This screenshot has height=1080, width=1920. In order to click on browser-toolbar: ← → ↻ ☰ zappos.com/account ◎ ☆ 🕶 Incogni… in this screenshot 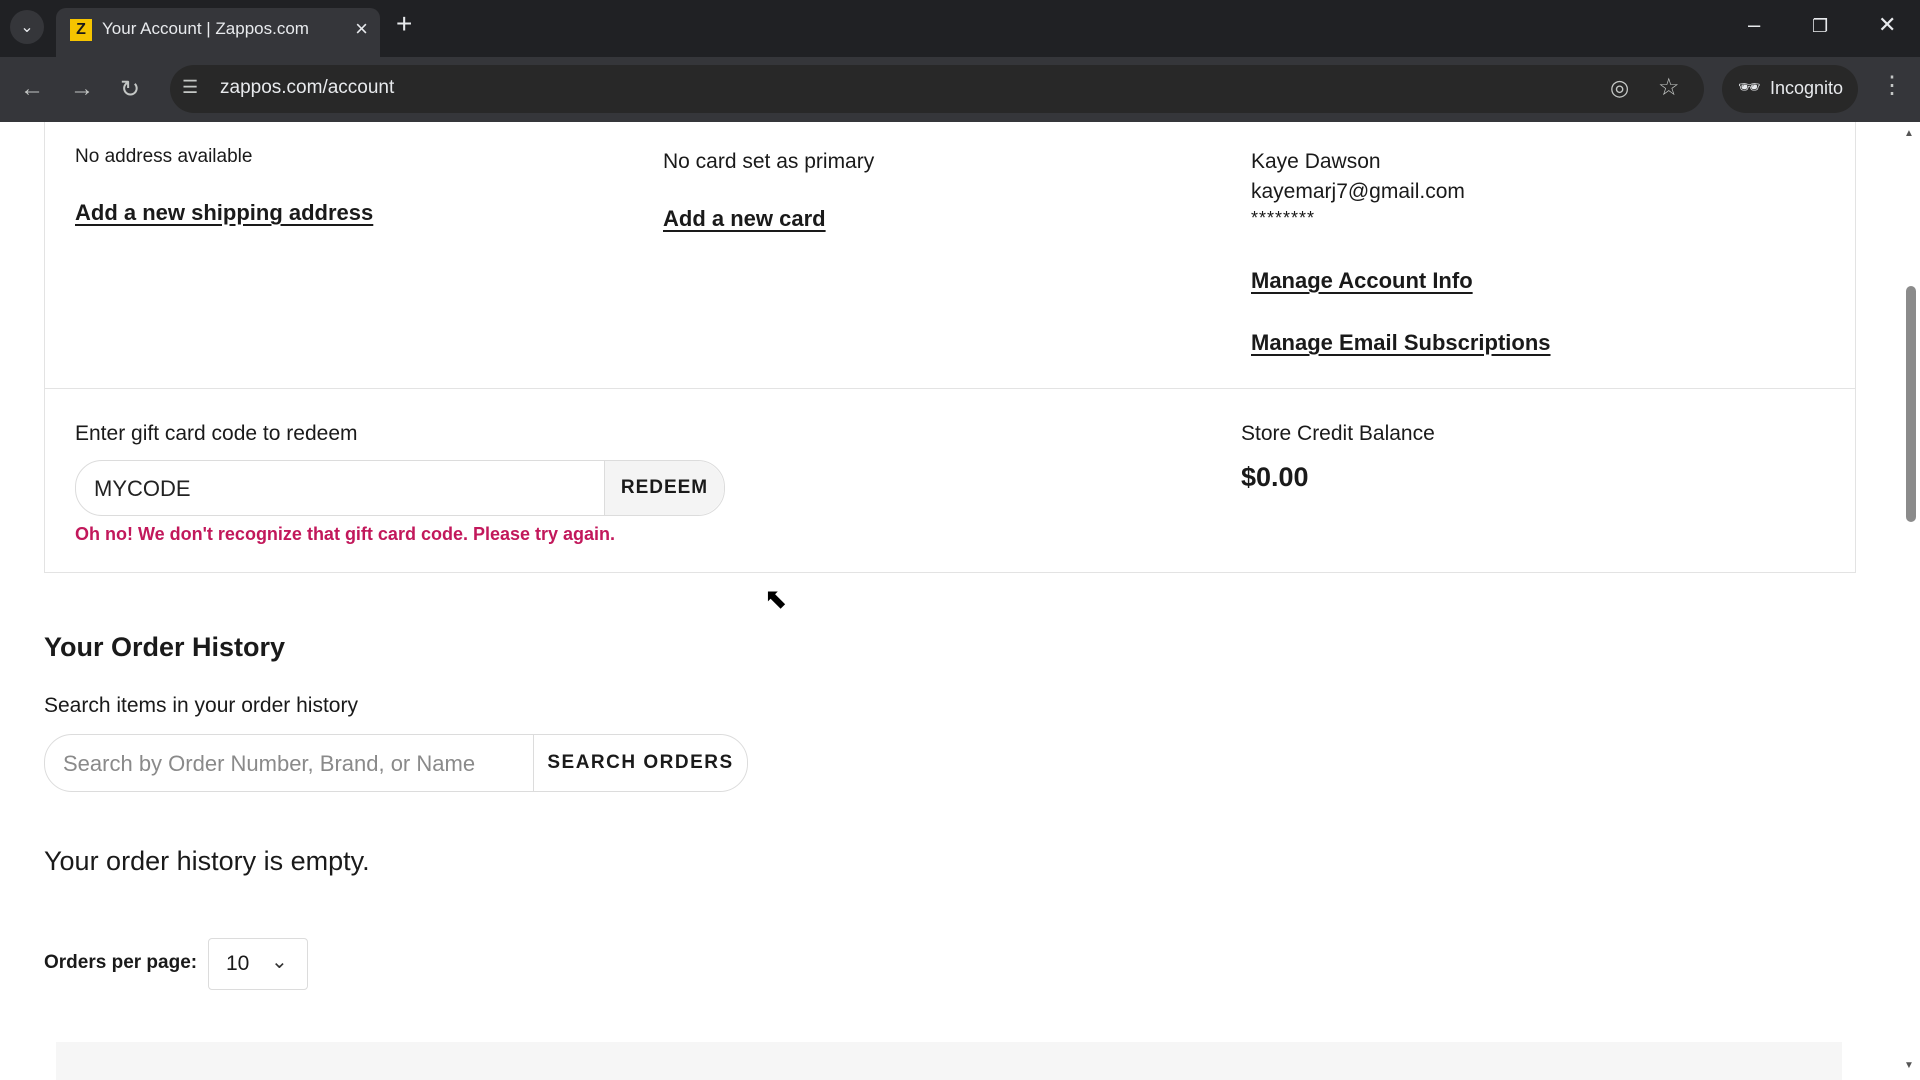, I will do `click(960, 89)`.